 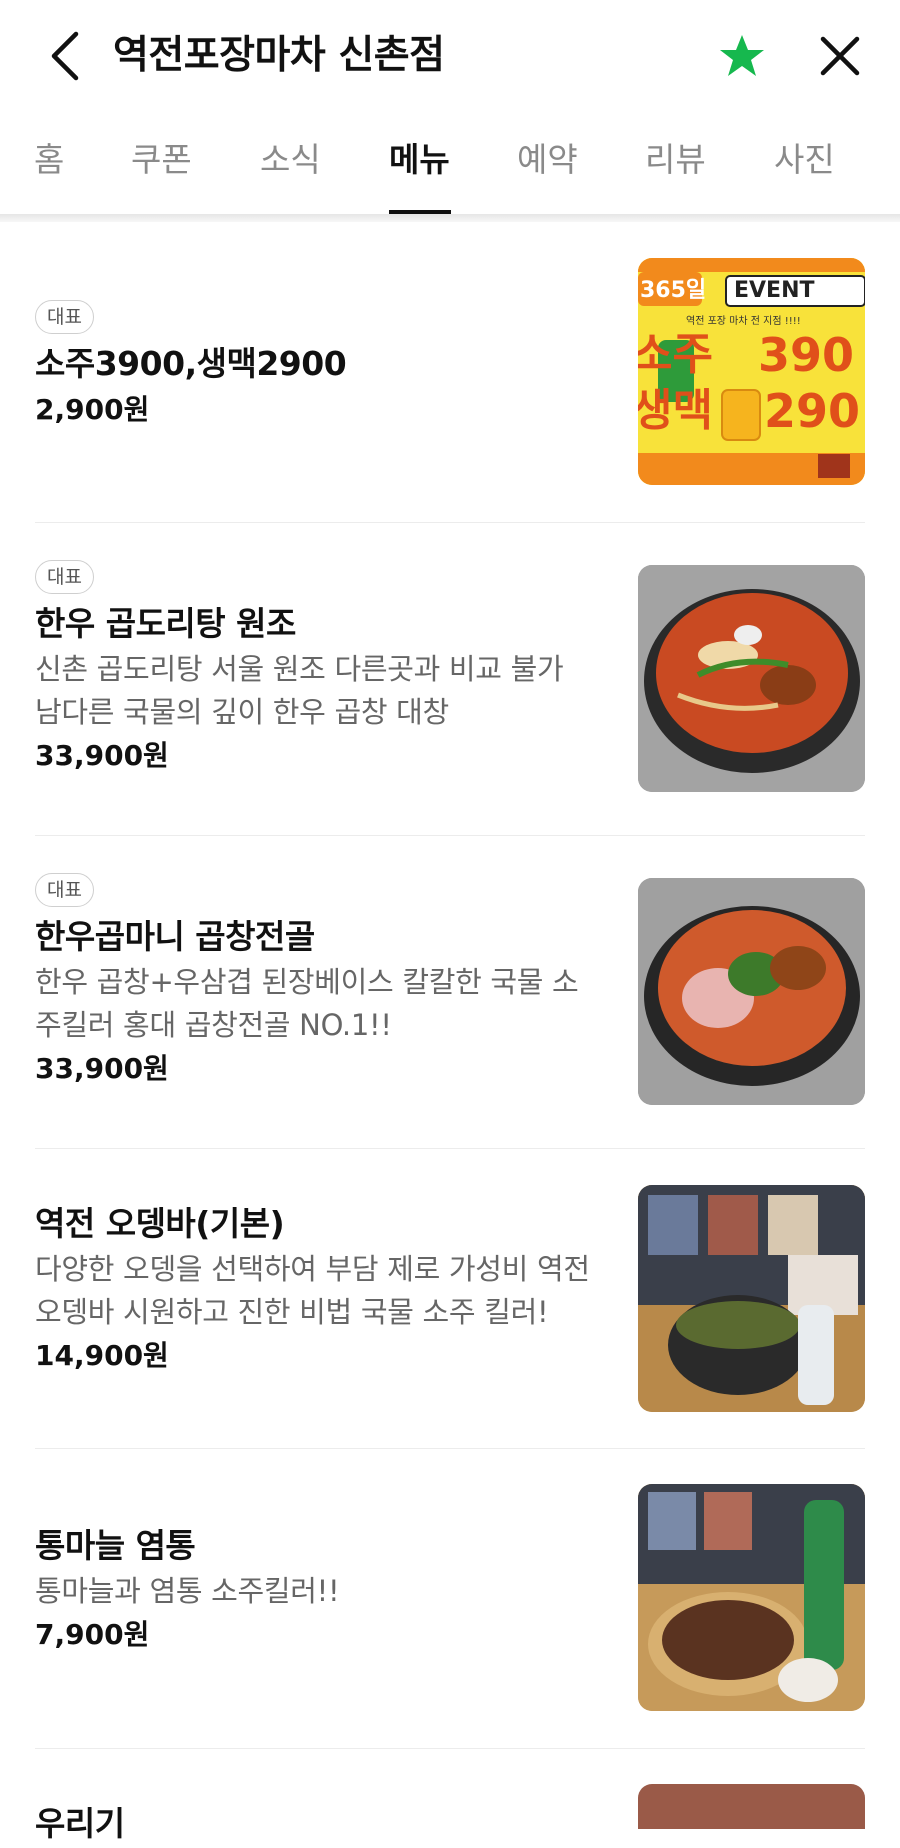 I want to click on banner-days: 365일, so click(x=673, y=290).